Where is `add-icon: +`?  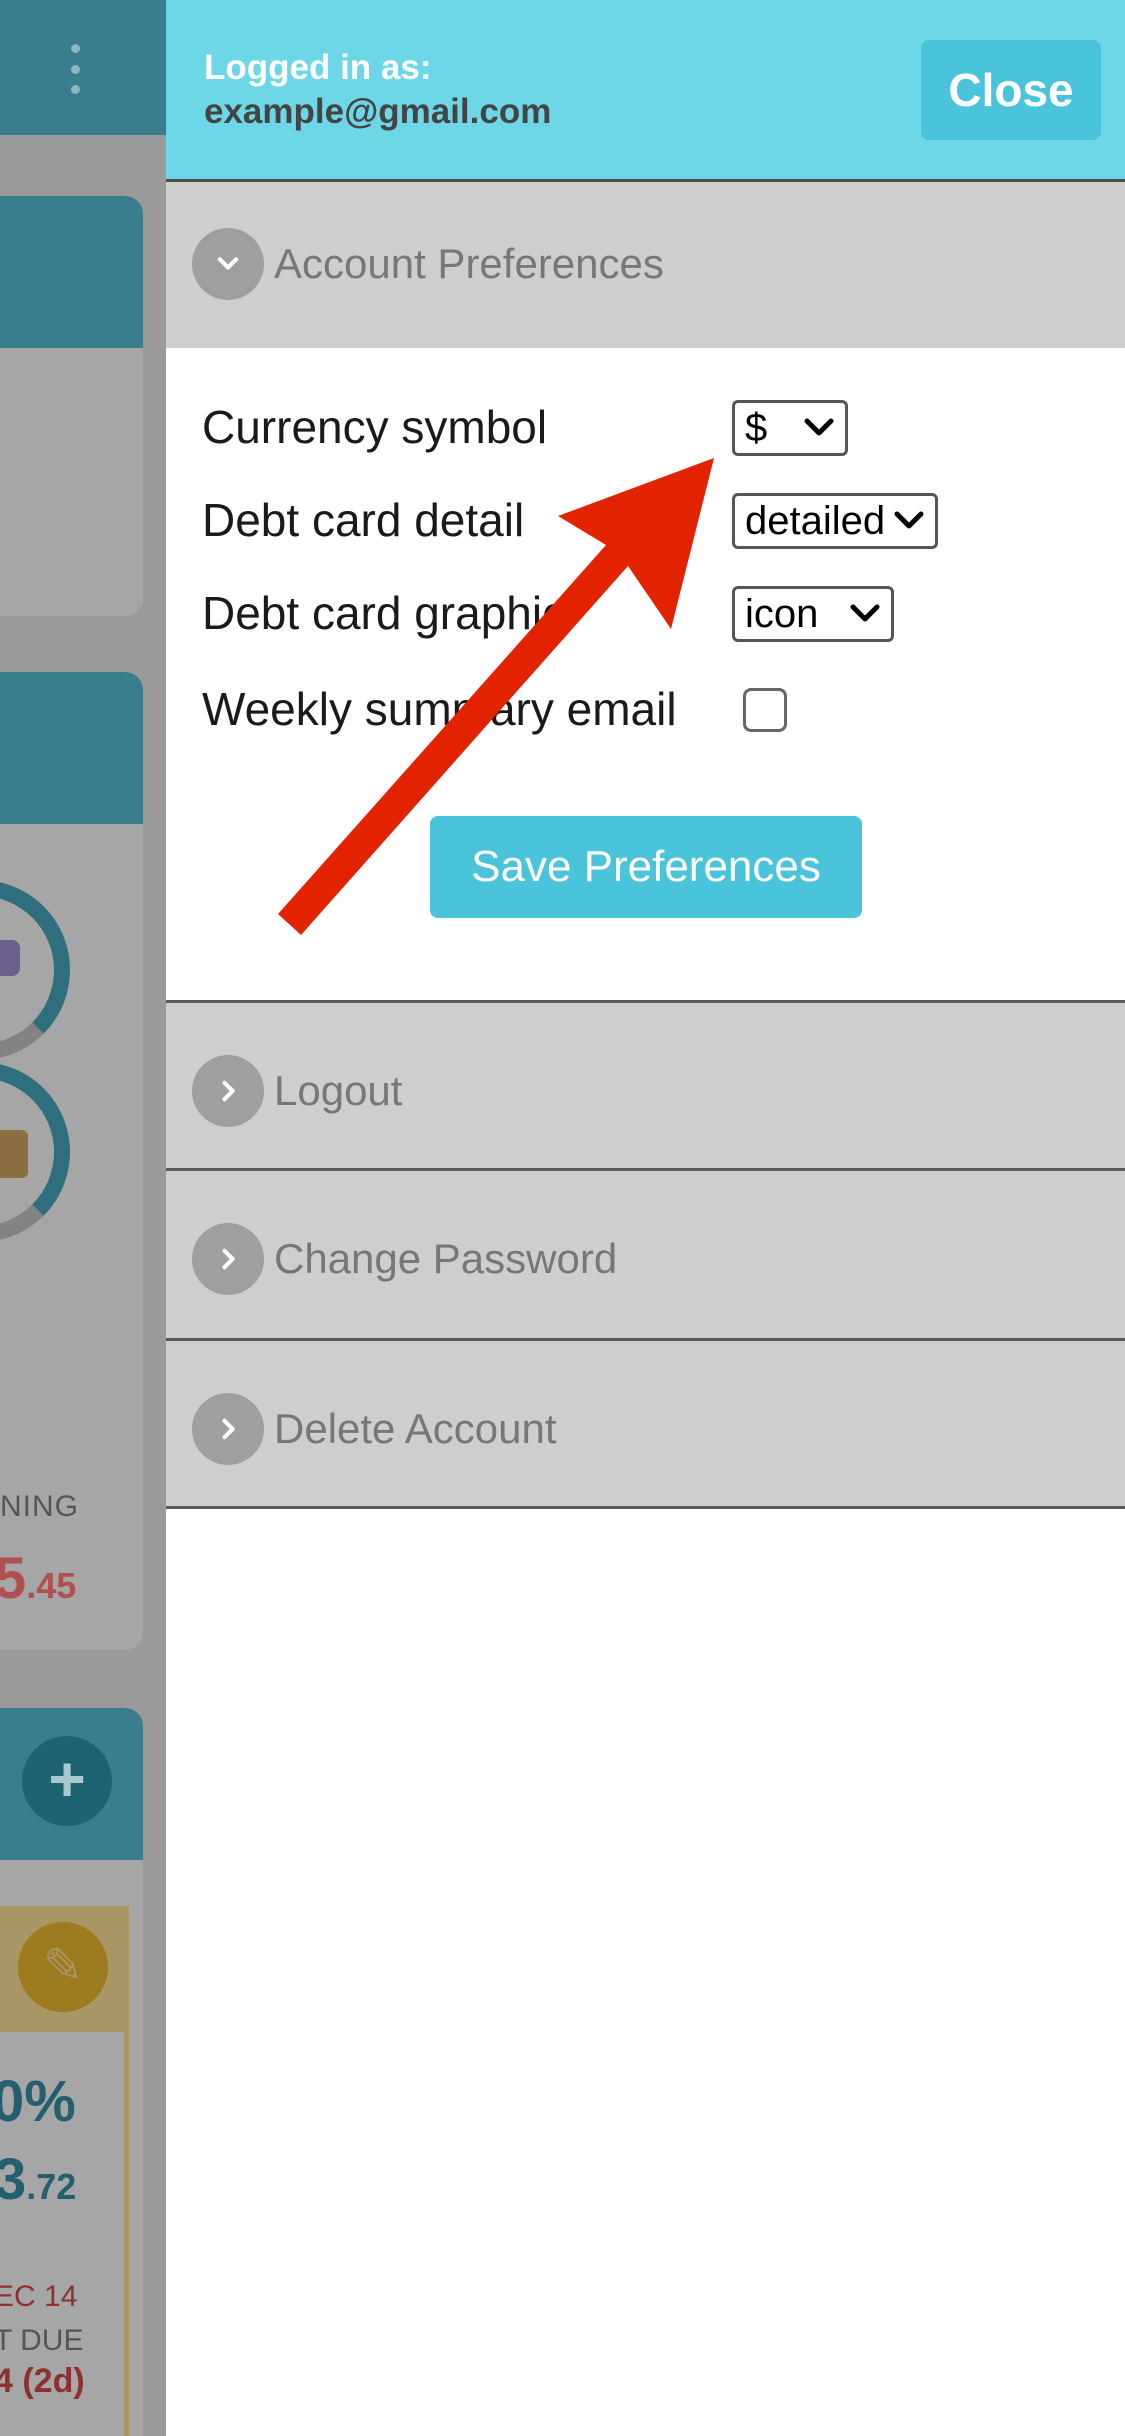 add-icon: + is located at coordinates (67, 1781).